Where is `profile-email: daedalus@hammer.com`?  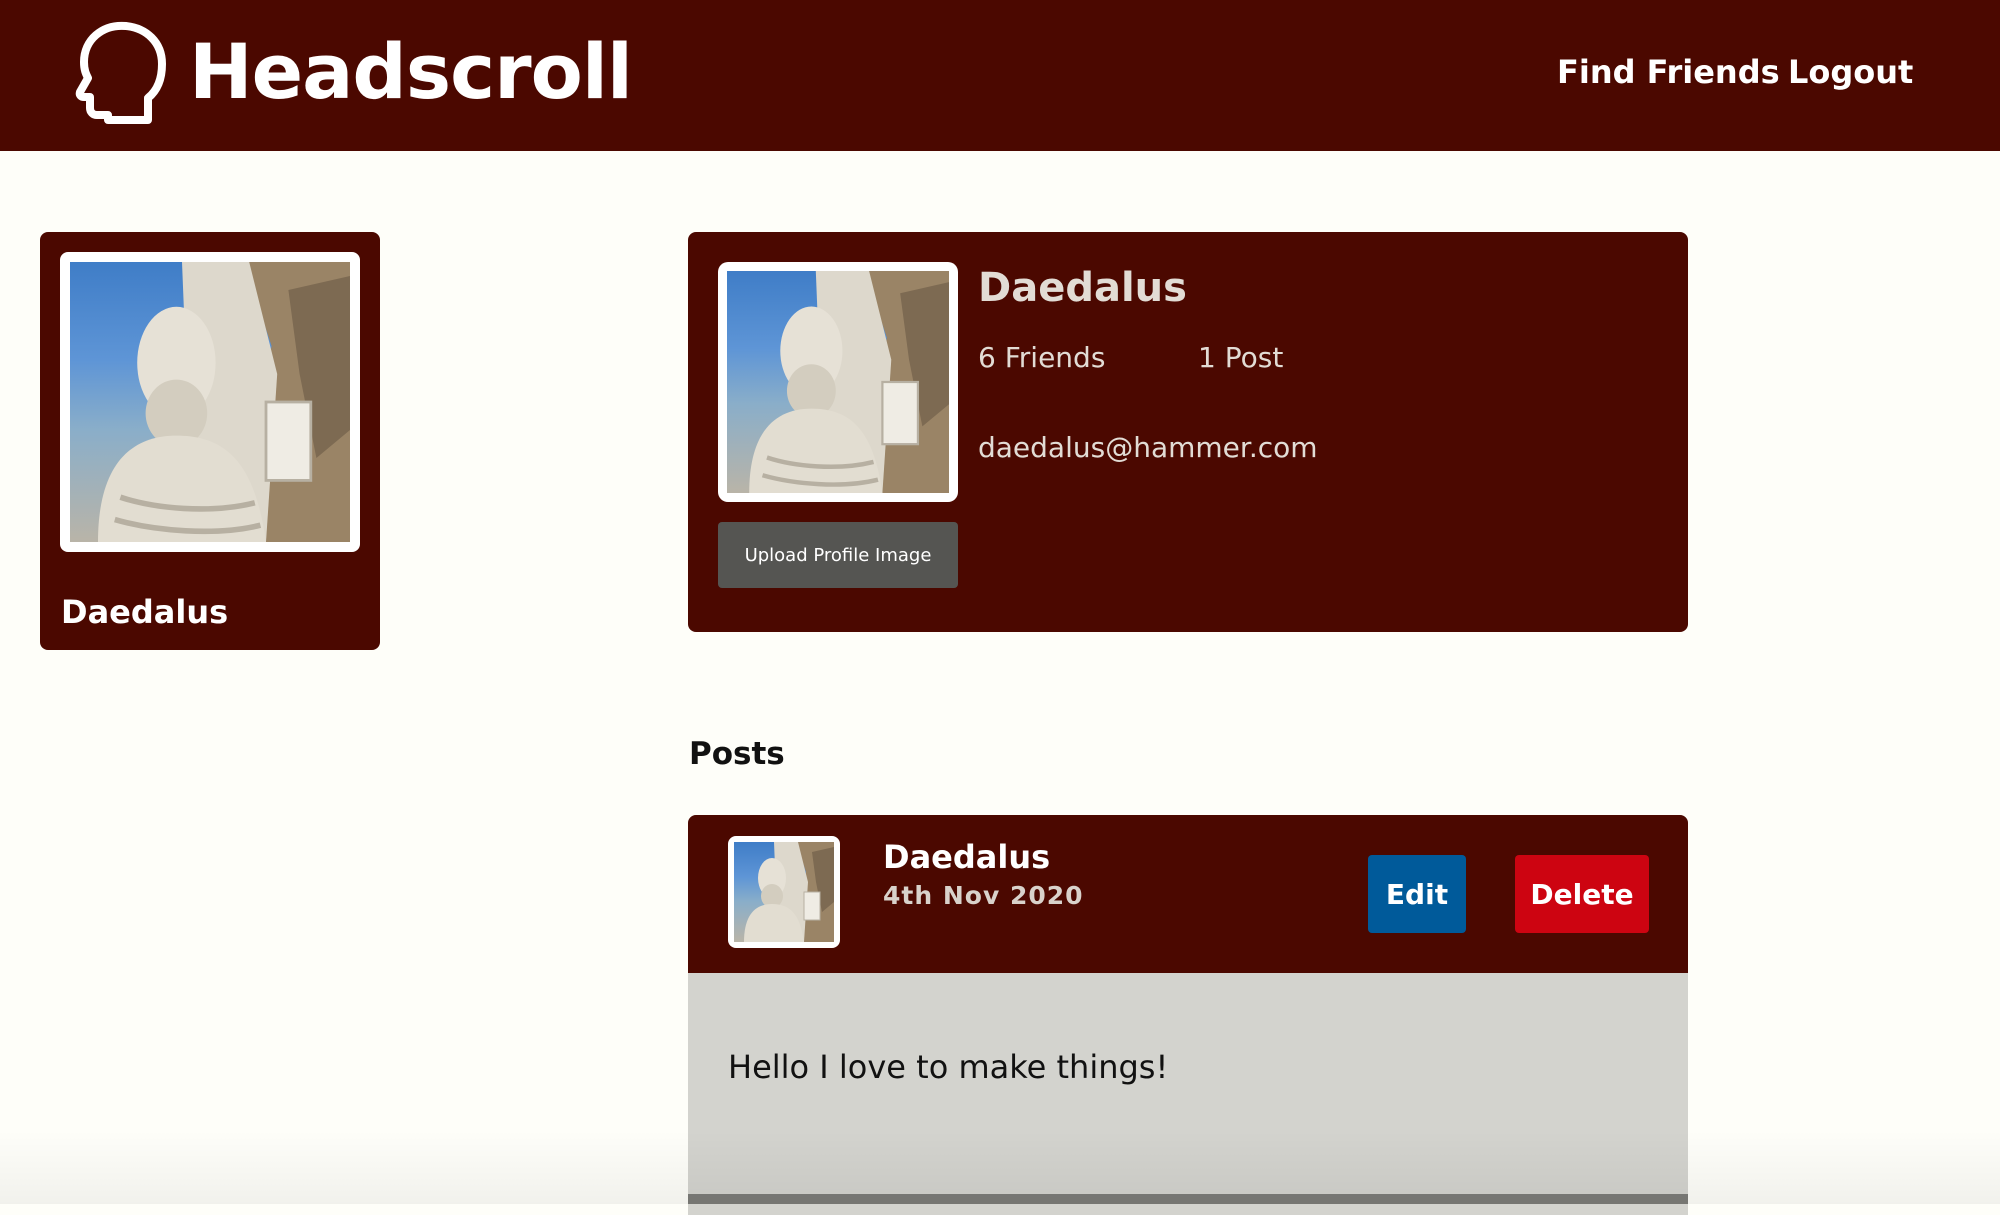
profile-email: daedalus@hammer.com is located at coordinates (1148, 447).